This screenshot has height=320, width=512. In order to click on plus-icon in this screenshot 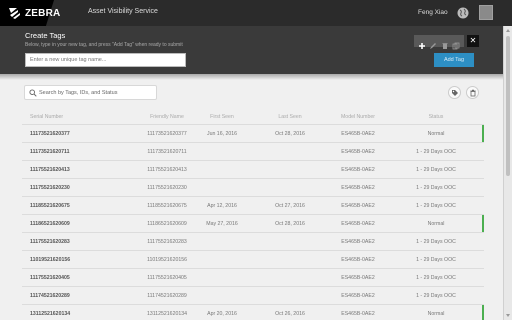, I will do `click(422, 43)`.